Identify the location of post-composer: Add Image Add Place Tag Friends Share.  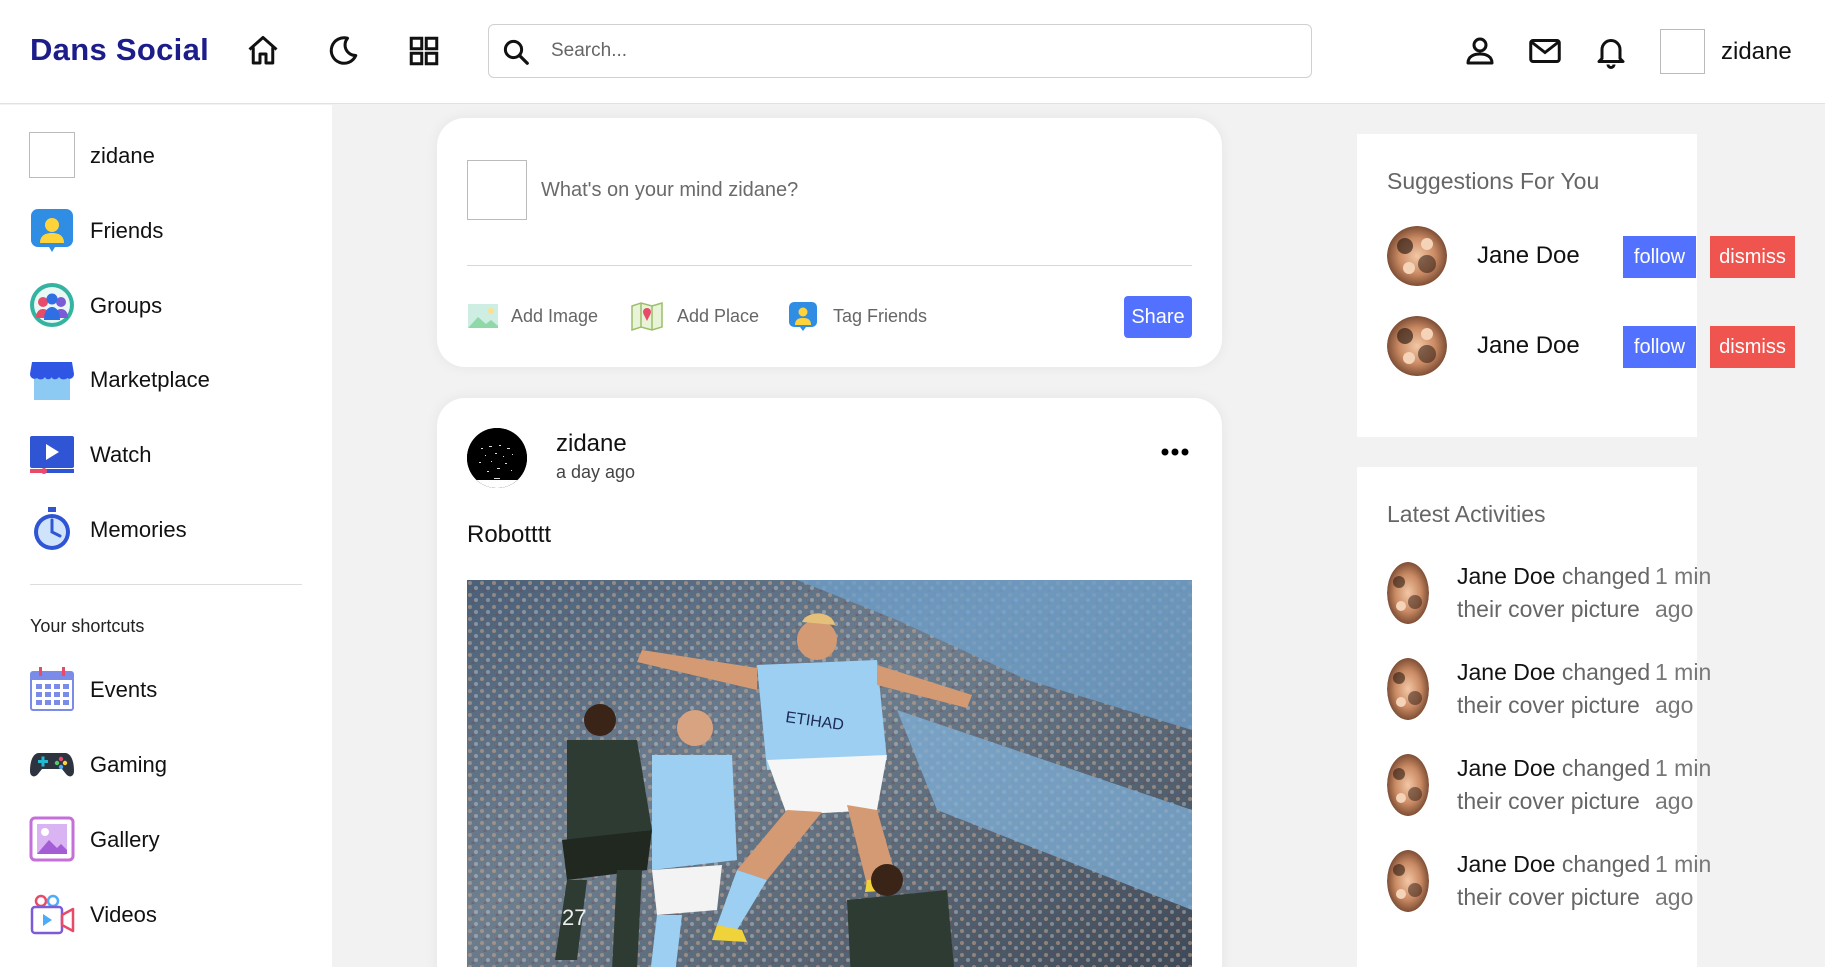
(829, 242).